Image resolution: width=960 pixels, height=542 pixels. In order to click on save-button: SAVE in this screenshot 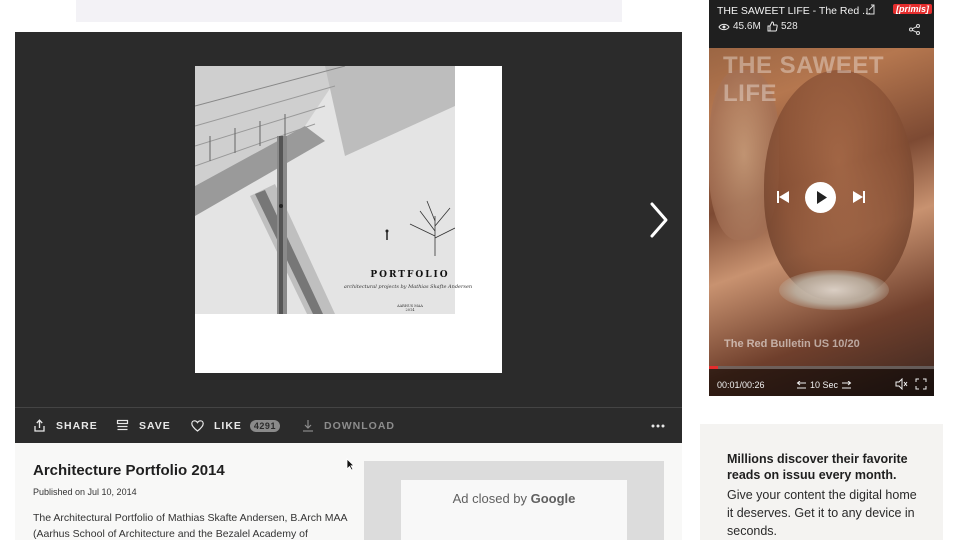, I will do `click(143, 426)`.